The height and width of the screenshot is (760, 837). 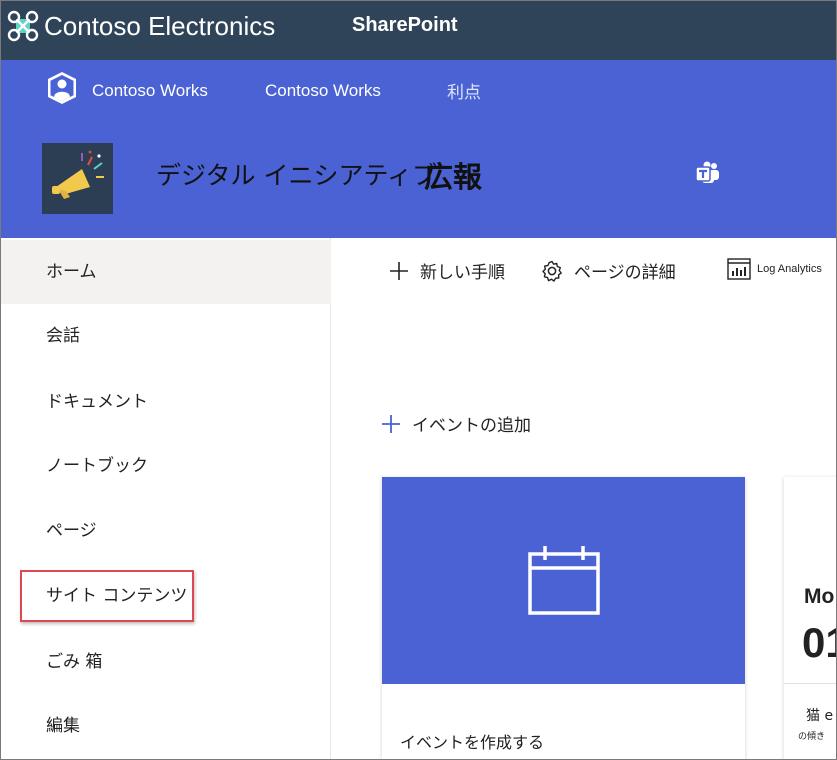 What do you see at coordinates (471, 426) in the screenshot?
I see `add-event-label: イベントの追加` at bounding box center [471, 426].